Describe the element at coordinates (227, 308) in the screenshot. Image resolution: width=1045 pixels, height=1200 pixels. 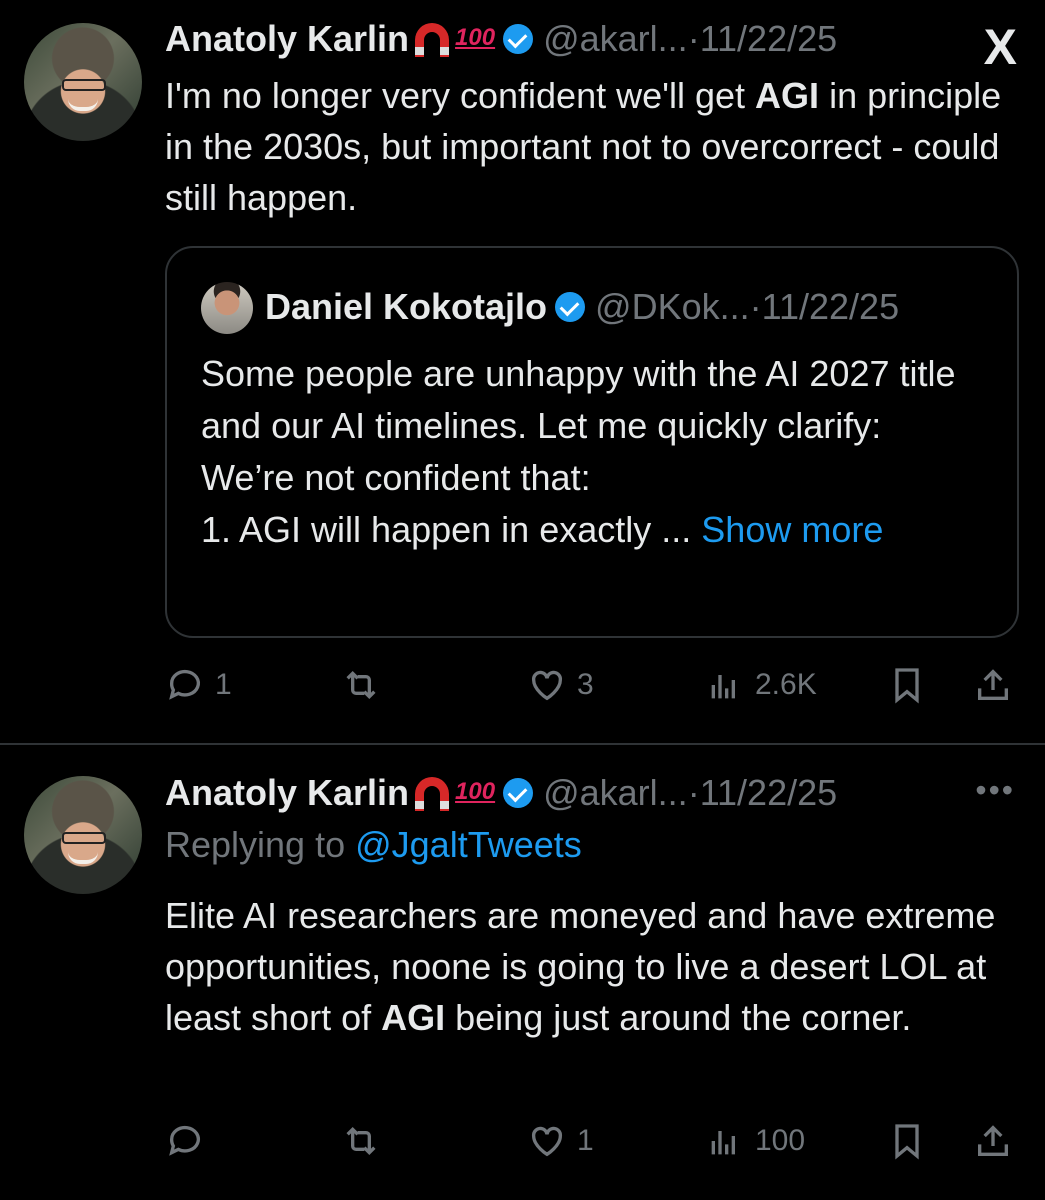
I see `quoted-avatar` at that location.